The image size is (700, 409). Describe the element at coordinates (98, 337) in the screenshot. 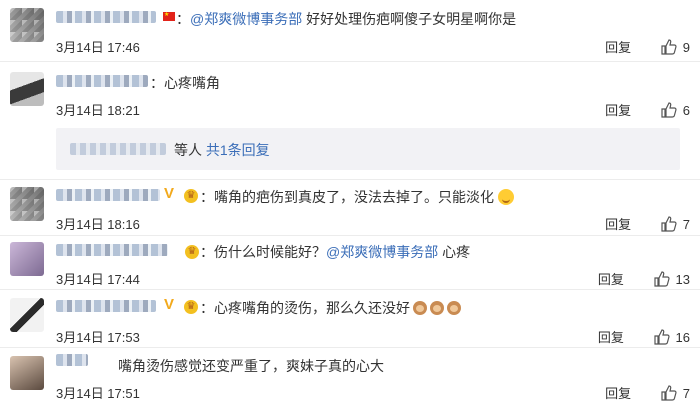

I see `comment-time: 3月14日 17:53` at that location.